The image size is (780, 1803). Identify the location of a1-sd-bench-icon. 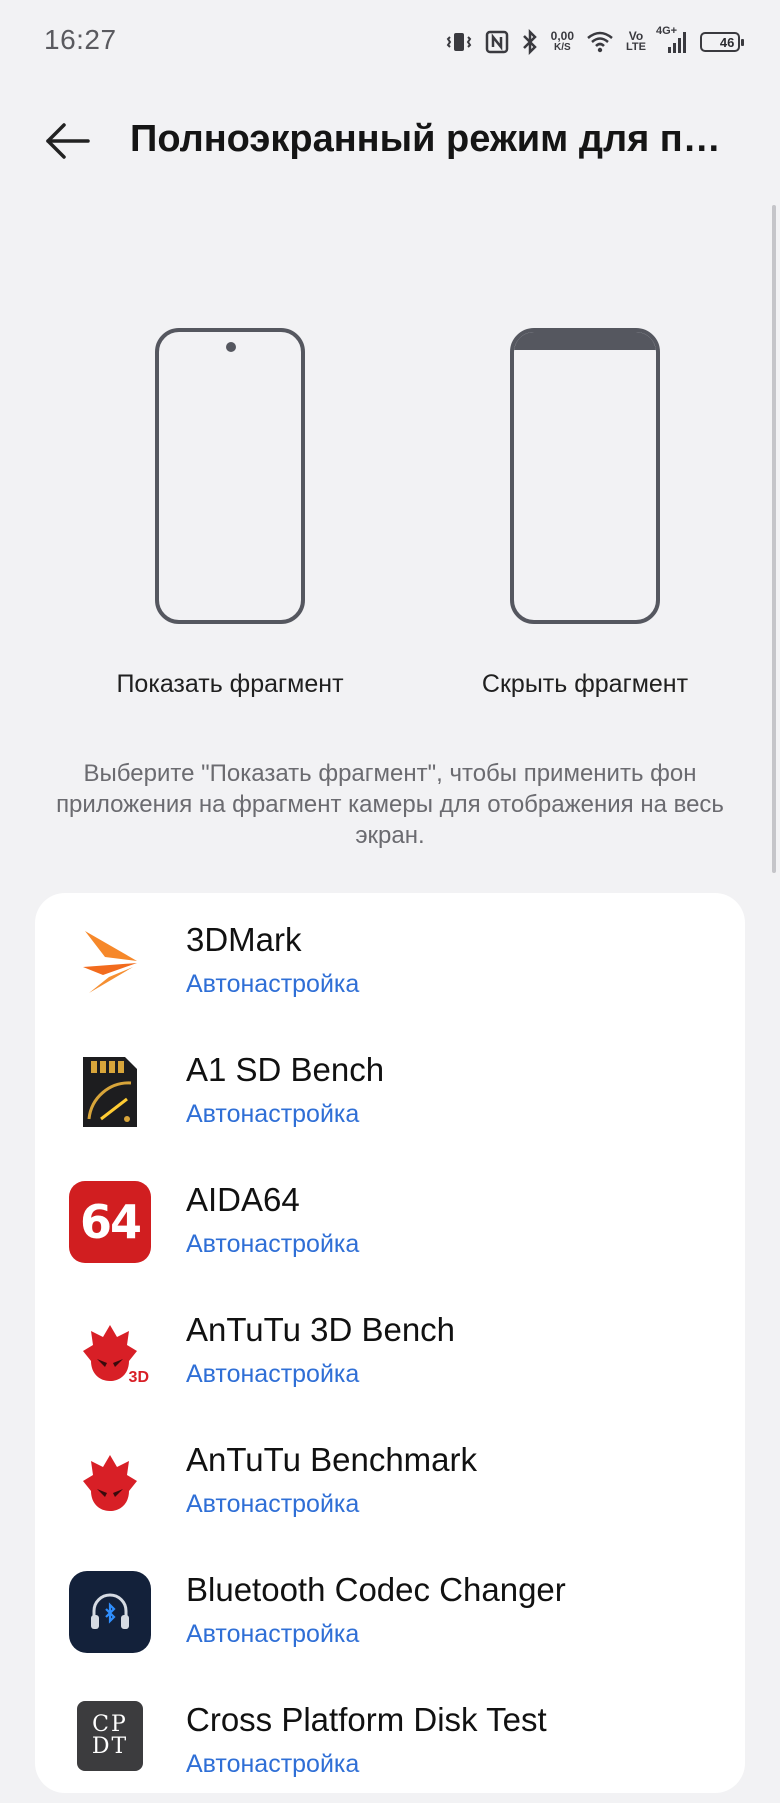
(110, 1092).